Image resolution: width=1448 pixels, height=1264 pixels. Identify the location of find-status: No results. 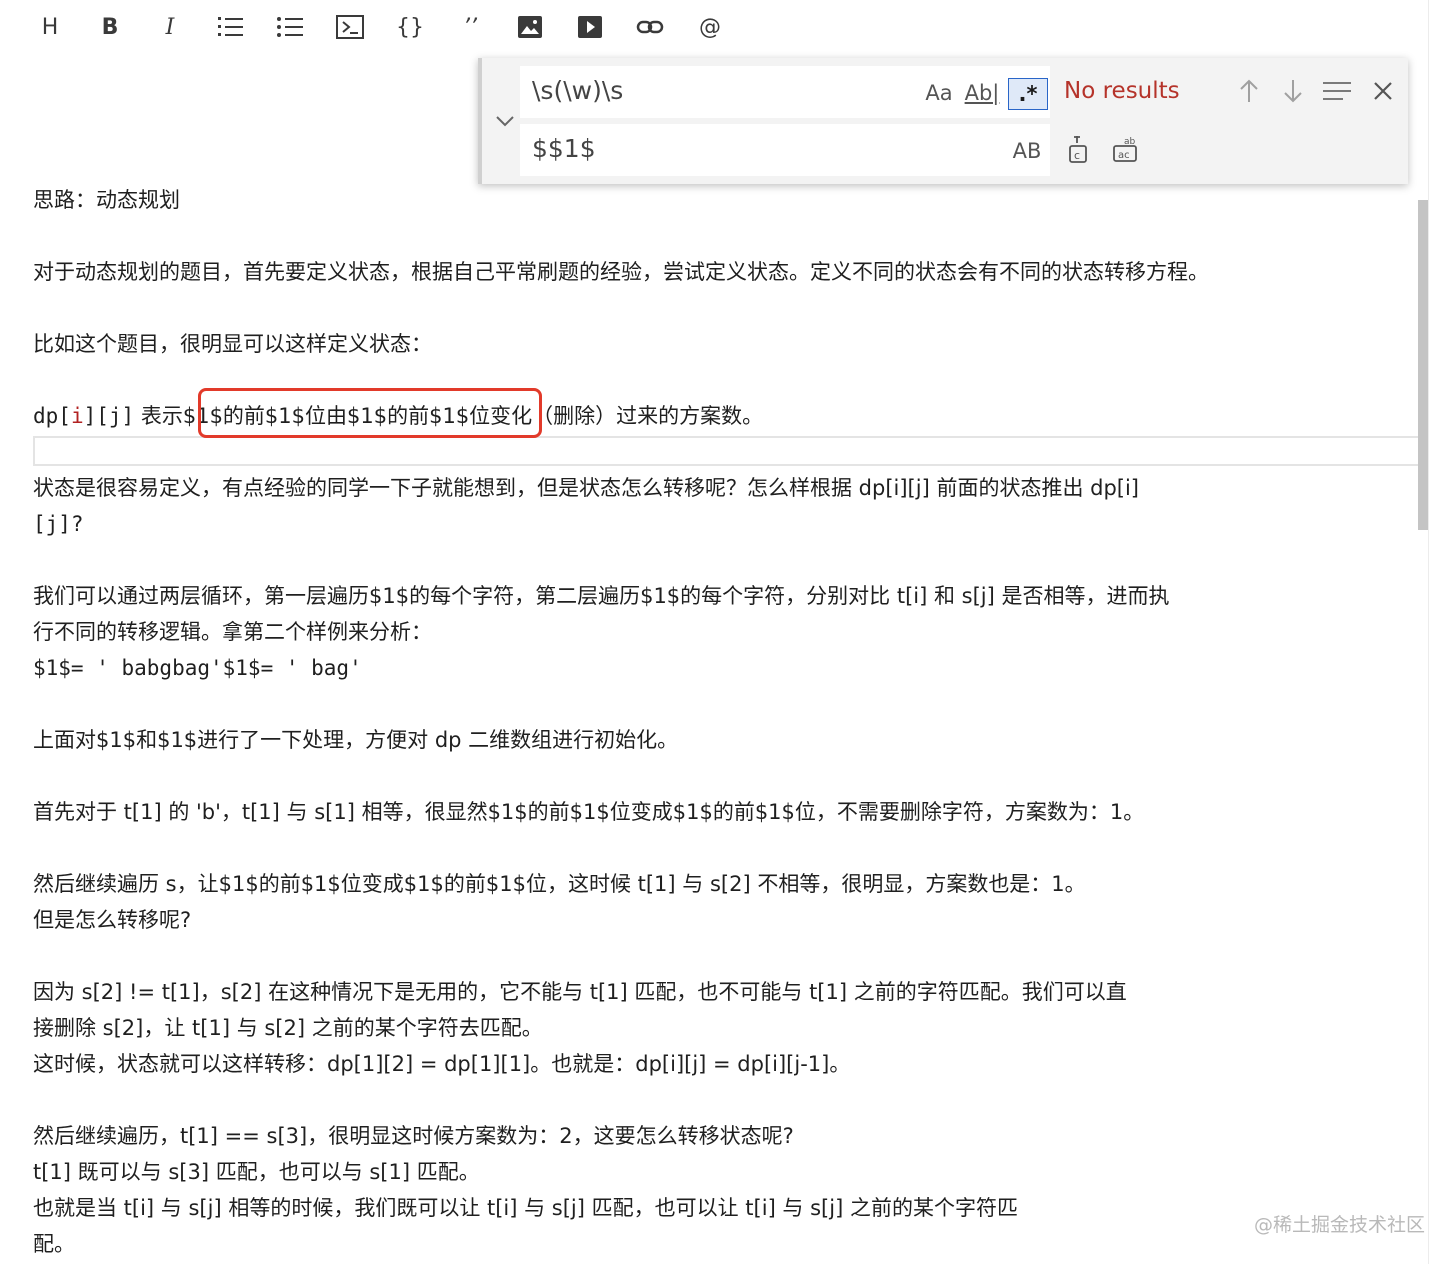
(1122, 91).